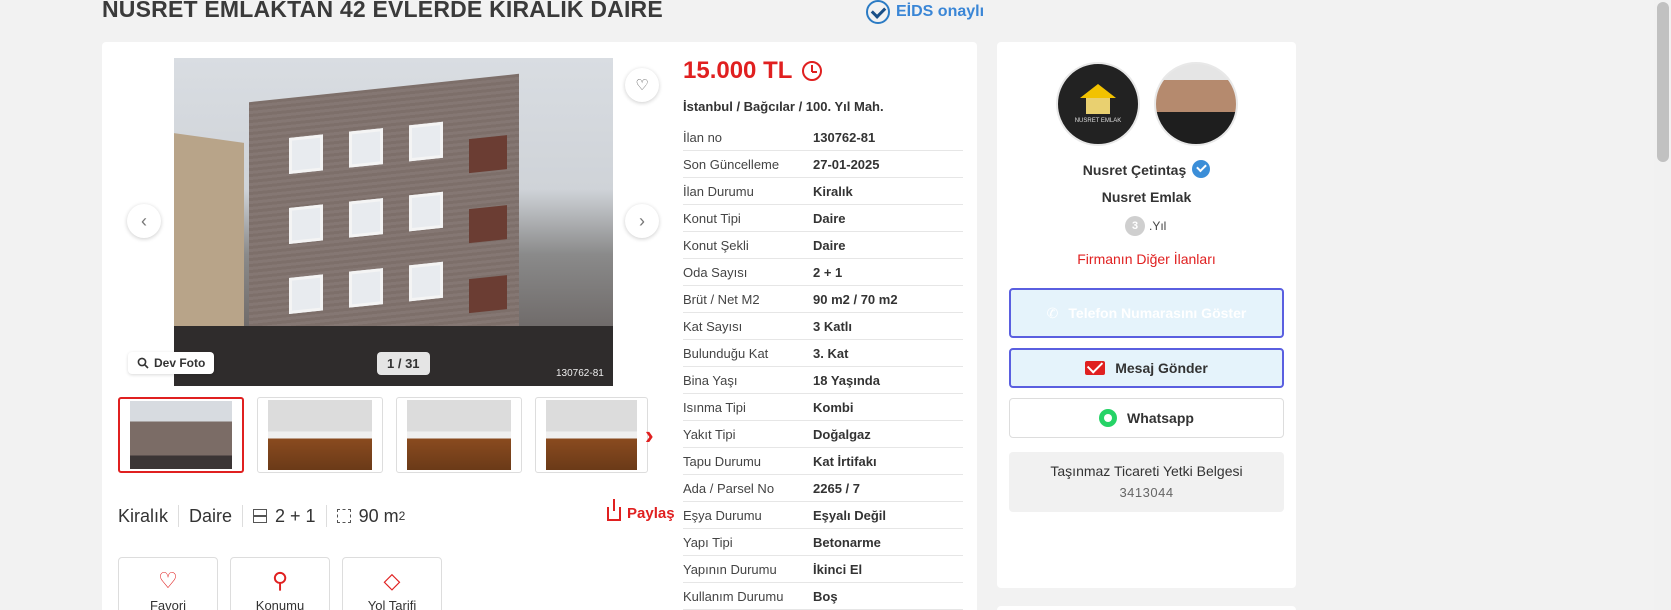 This screenshot has height=610, width=1671. I want to click on photo-watermark-id: 130762-81, so click(580, 373).